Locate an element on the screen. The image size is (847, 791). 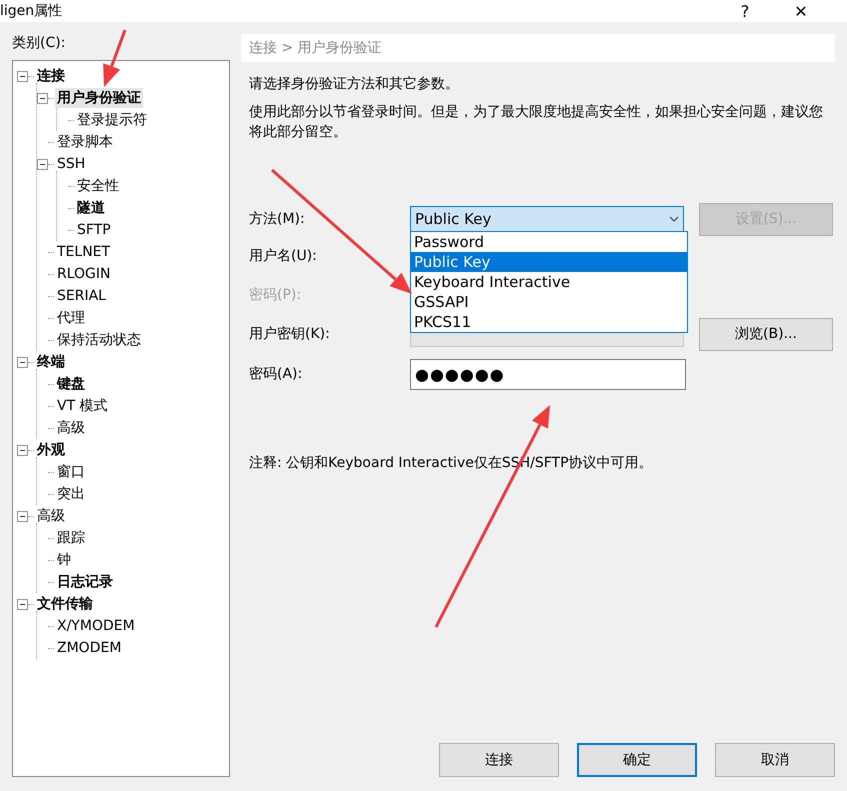
tree-item: 跟踪 is located at coordinates (71, 538).